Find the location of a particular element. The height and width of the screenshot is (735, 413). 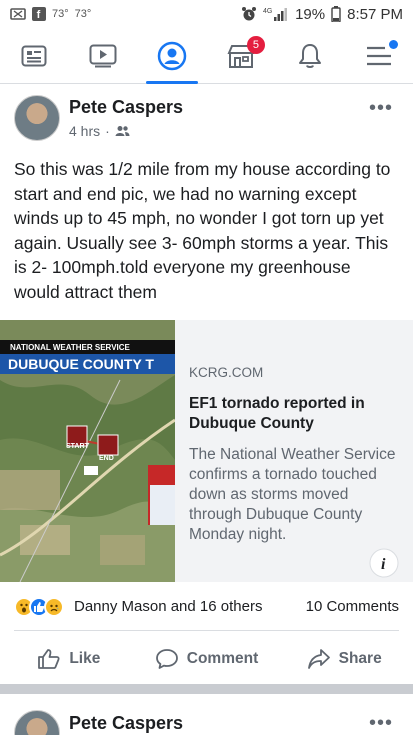

top-navigation: 5 is located at coordinates (206, 56).